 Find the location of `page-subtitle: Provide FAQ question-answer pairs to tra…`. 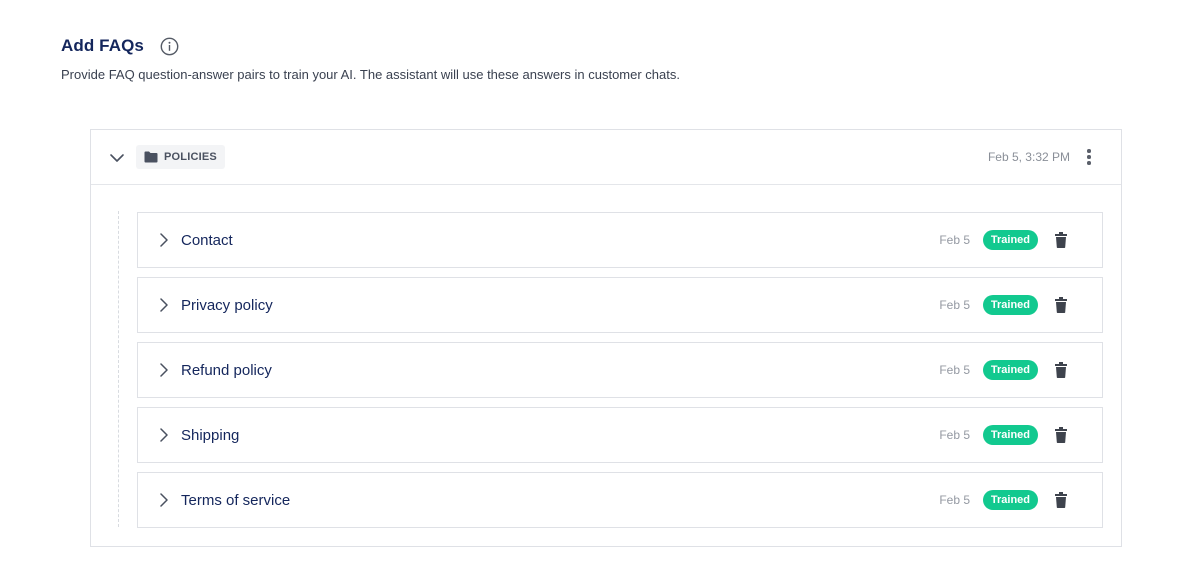

page-subtitle: Provide FAQ question-answer pairs to tra… is located at coordinates (370, 74).